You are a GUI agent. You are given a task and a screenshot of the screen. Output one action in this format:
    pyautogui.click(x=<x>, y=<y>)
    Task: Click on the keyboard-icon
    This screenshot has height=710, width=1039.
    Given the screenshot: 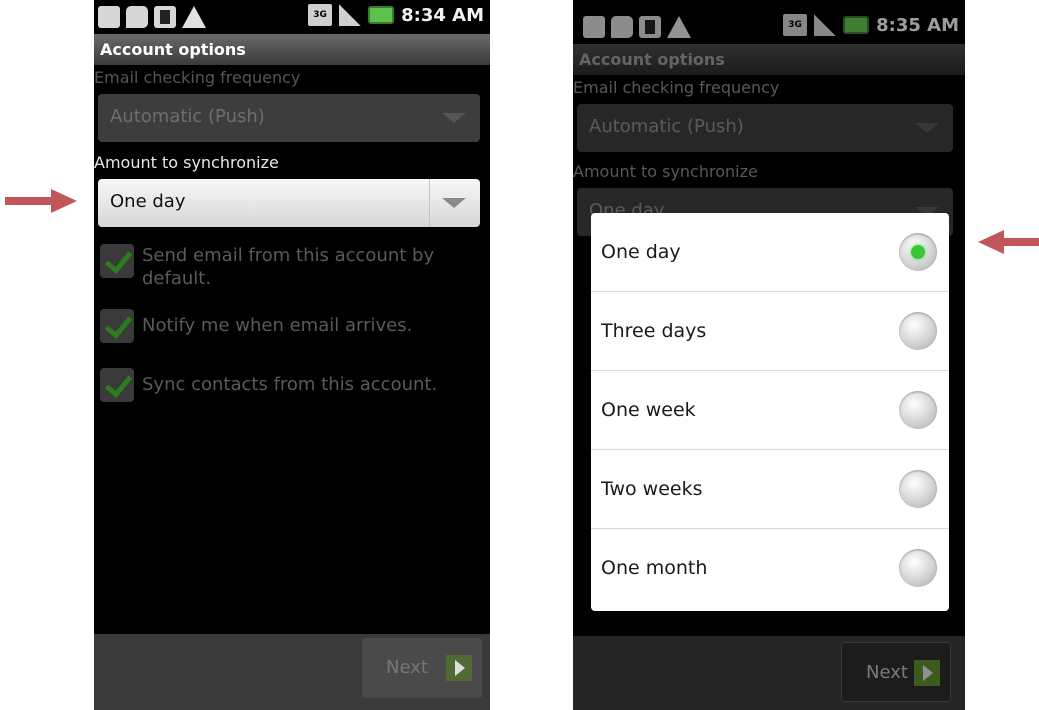 What is the action you would take?
    pyautogui.click(x=109, y=17)
    